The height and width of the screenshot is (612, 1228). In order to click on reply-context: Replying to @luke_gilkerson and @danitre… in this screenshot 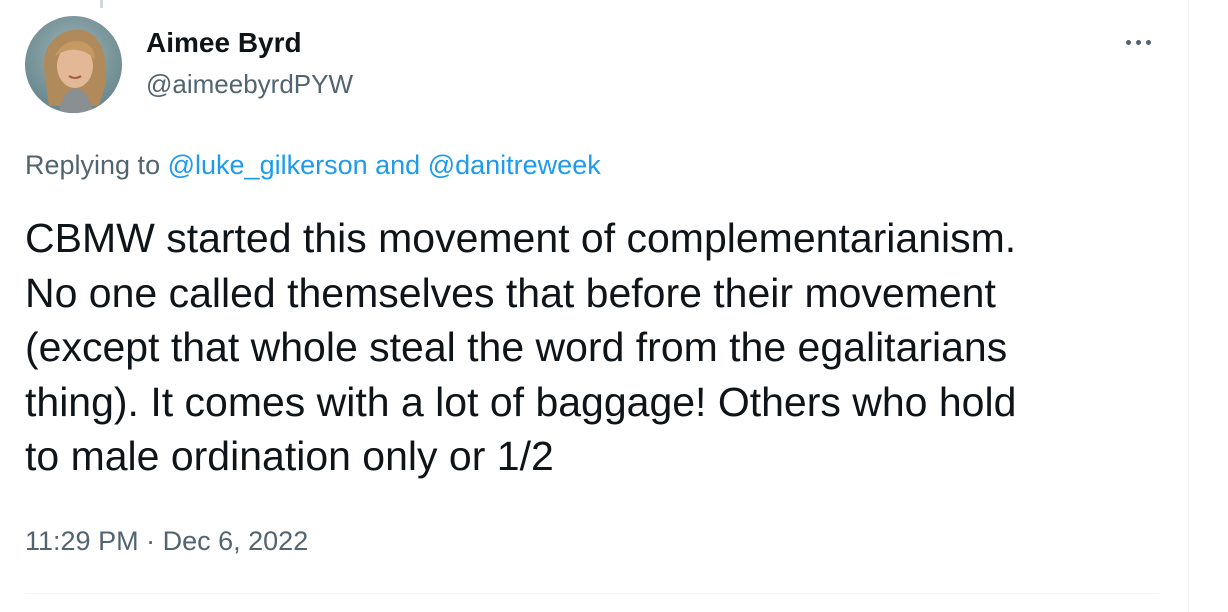, I will do `click(313, 165)`.